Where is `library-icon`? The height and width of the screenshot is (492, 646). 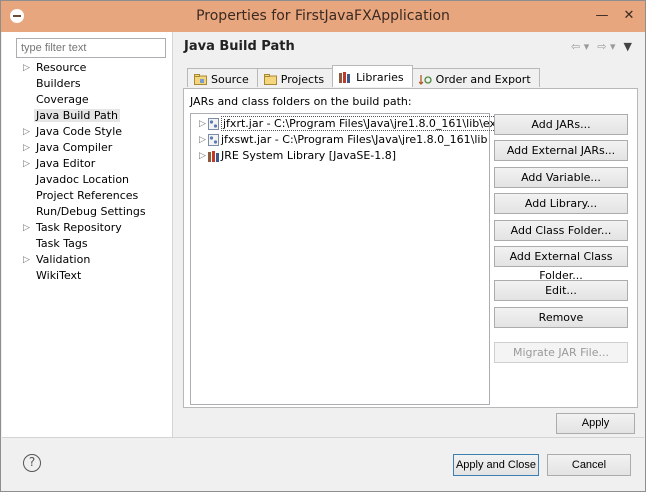
library-icon is located at coordinates (213, 156).